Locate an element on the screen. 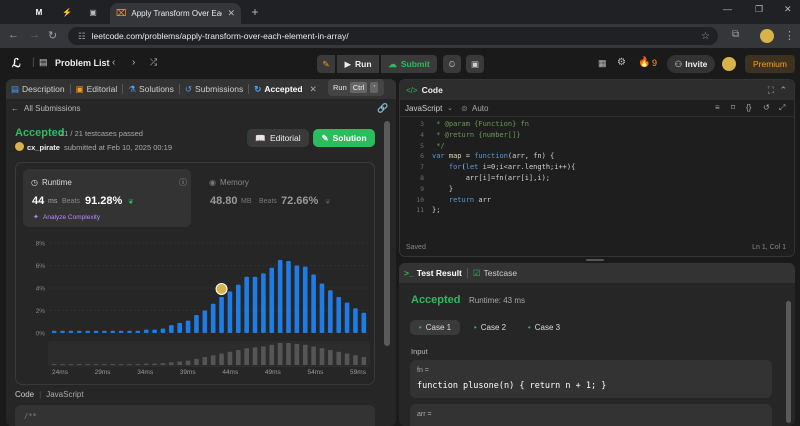 Image resolution: width=800 pixels, height=426 pixels. leetcode-logo-icon: ℒ is located at coordinates (16, 63).